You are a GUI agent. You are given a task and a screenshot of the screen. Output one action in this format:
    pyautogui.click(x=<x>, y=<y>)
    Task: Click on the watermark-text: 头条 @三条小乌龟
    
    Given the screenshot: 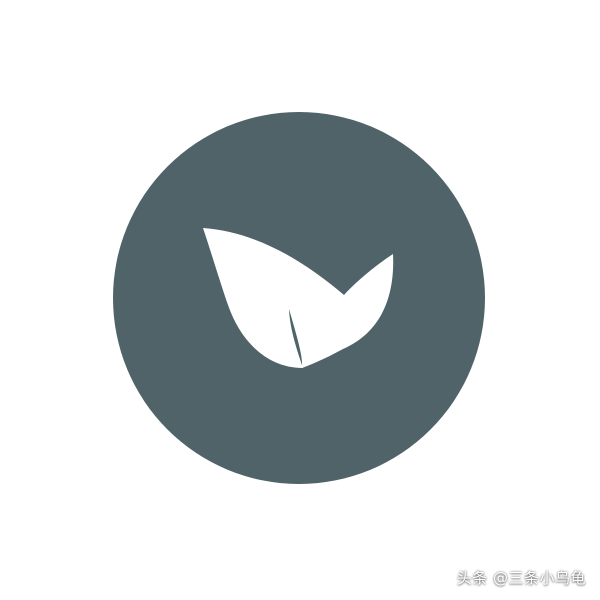 What is the action you would take?
    pyautogui.click(x=521, y=578)
    